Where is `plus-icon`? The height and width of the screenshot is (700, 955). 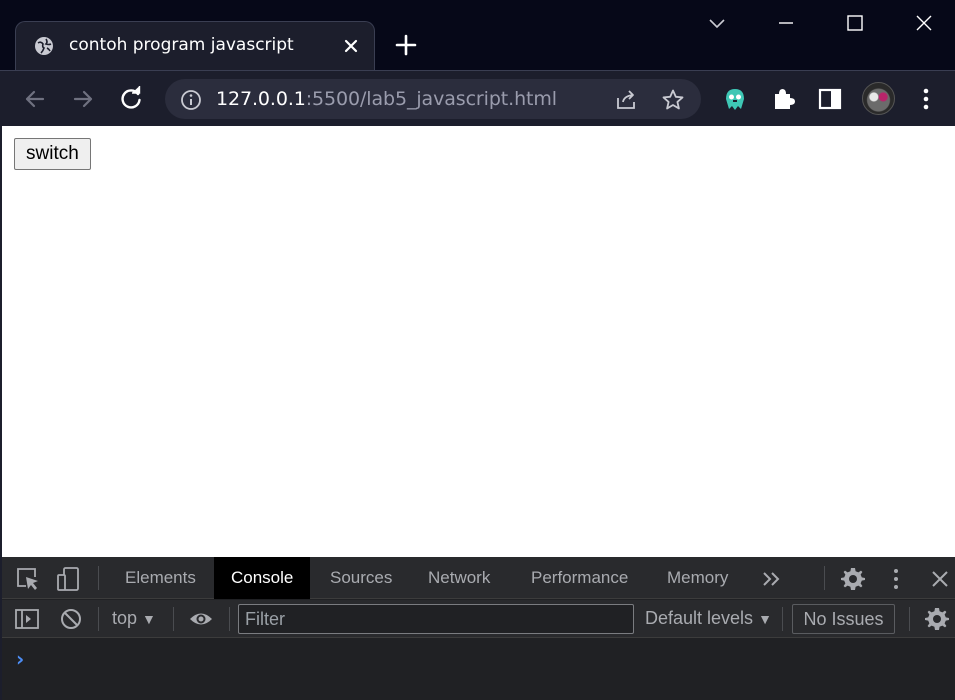
plus-icon is located at coordinates (406, 45).